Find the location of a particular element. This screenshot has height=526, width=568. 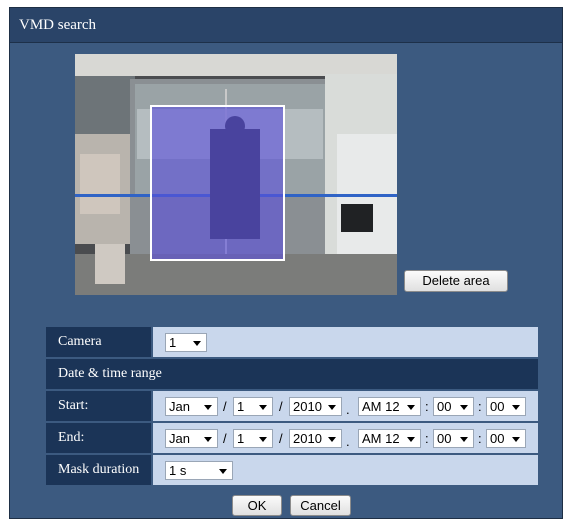

start-minute-value: 00 is located at coordinates (444, 406).